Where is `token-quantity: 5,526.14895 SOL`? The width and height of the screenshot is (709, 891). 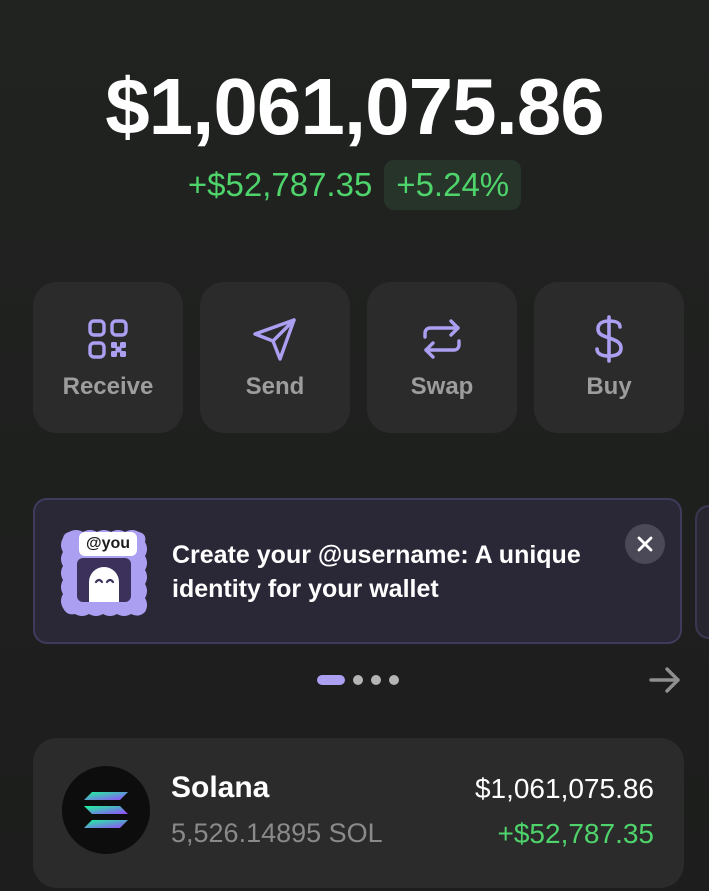
token-quantity: 5,526.14895 SOL is located at coordinates (277, 833).